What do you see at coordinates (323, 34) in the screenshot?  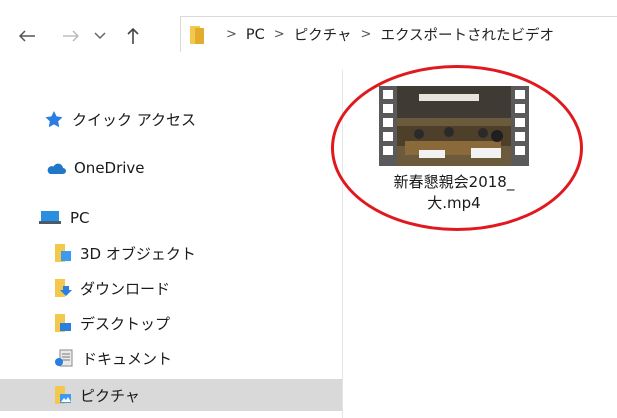 I see `breadcrumb-pictures: ピクチャ` at bounding box center [323, 34].